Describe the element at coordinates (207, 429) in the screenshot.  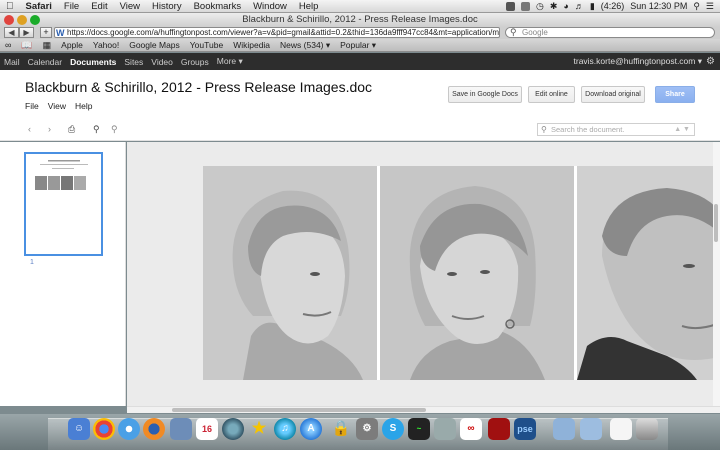
I see `ical-icon: 16` at that location.